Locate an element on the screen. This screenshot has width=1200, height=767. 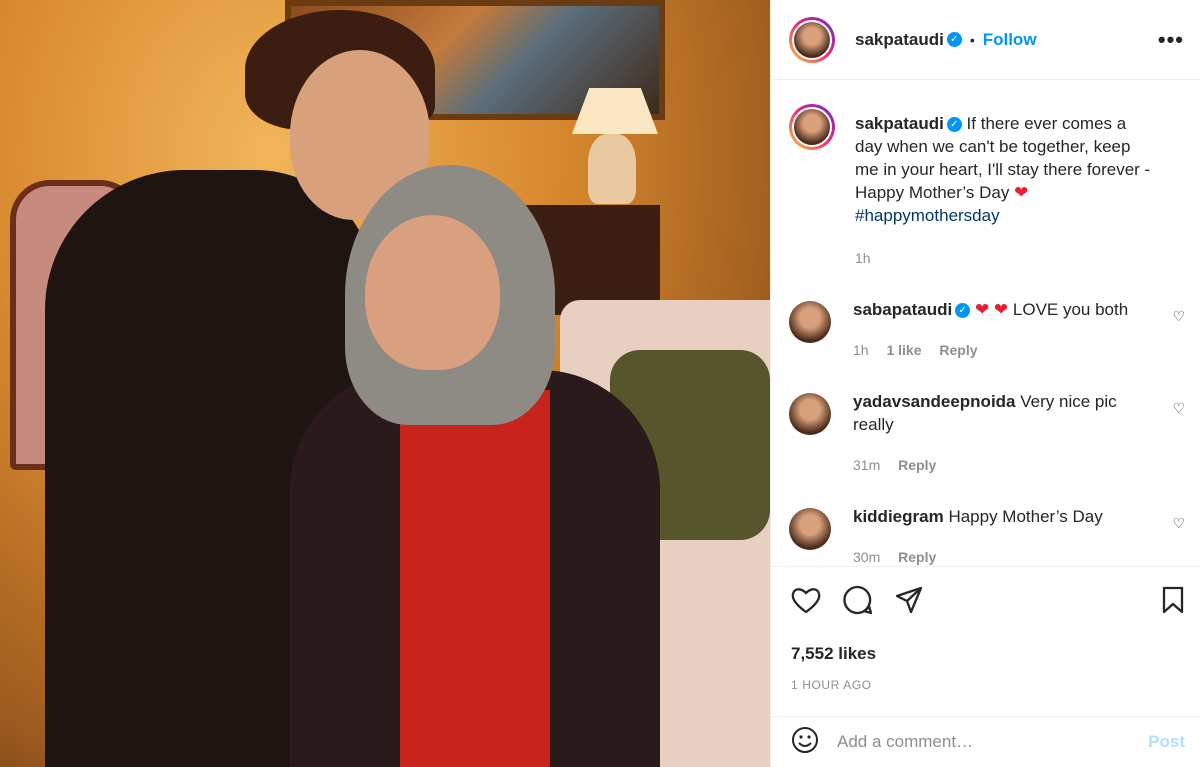
post-header: sakpataudi ✓ • Follow ••• is located at coordinates (985, 40).